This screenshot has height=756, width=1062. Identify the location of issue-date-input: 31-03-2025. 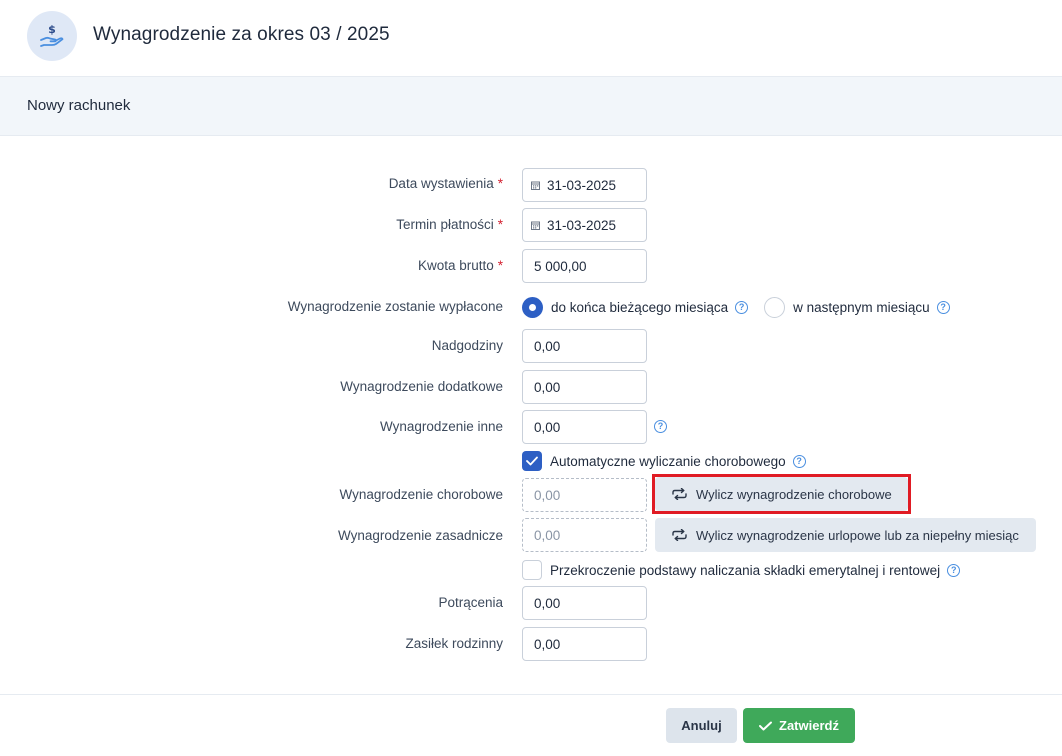
(584, 185).